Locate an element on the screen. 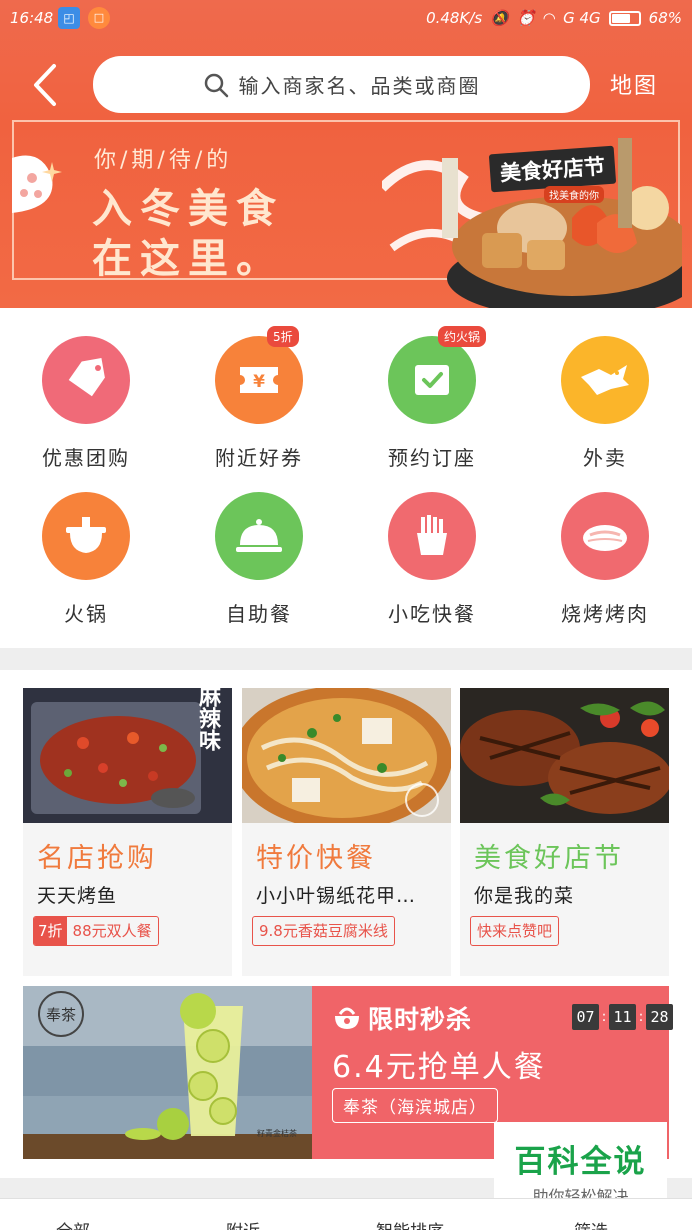  watermark: 百科全说 助你轻松解决 is located at coordinates (580, 1164).